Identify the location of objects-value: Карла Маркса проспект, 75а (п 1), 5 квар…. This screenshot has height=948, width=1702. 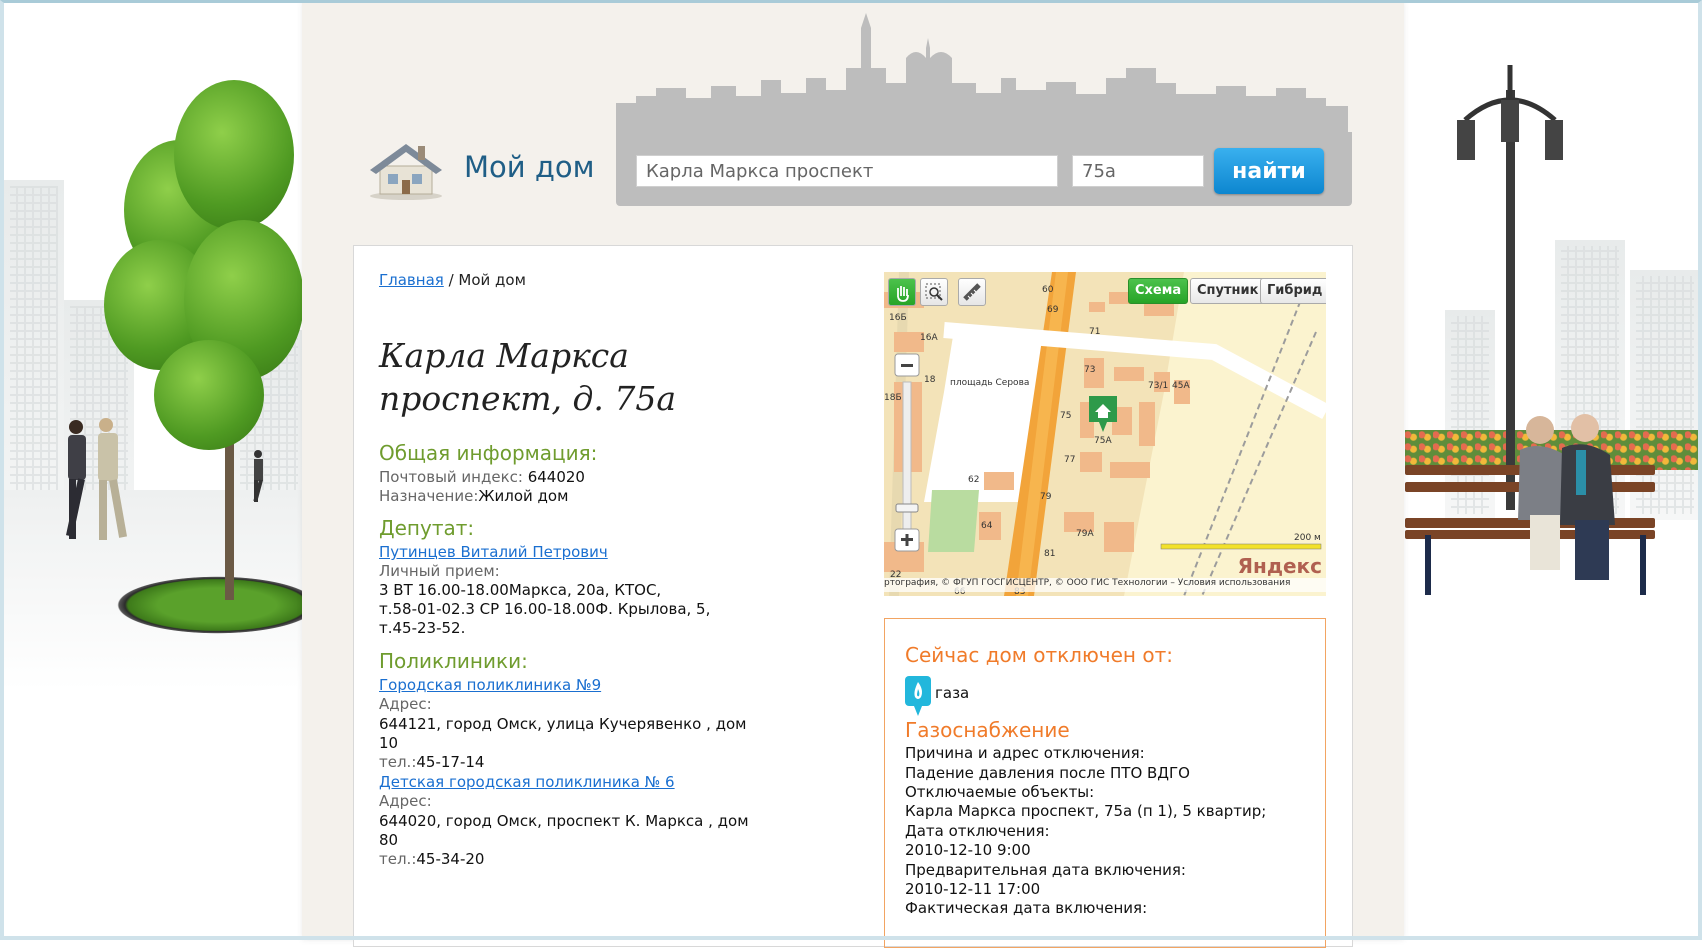
(1086, 811).